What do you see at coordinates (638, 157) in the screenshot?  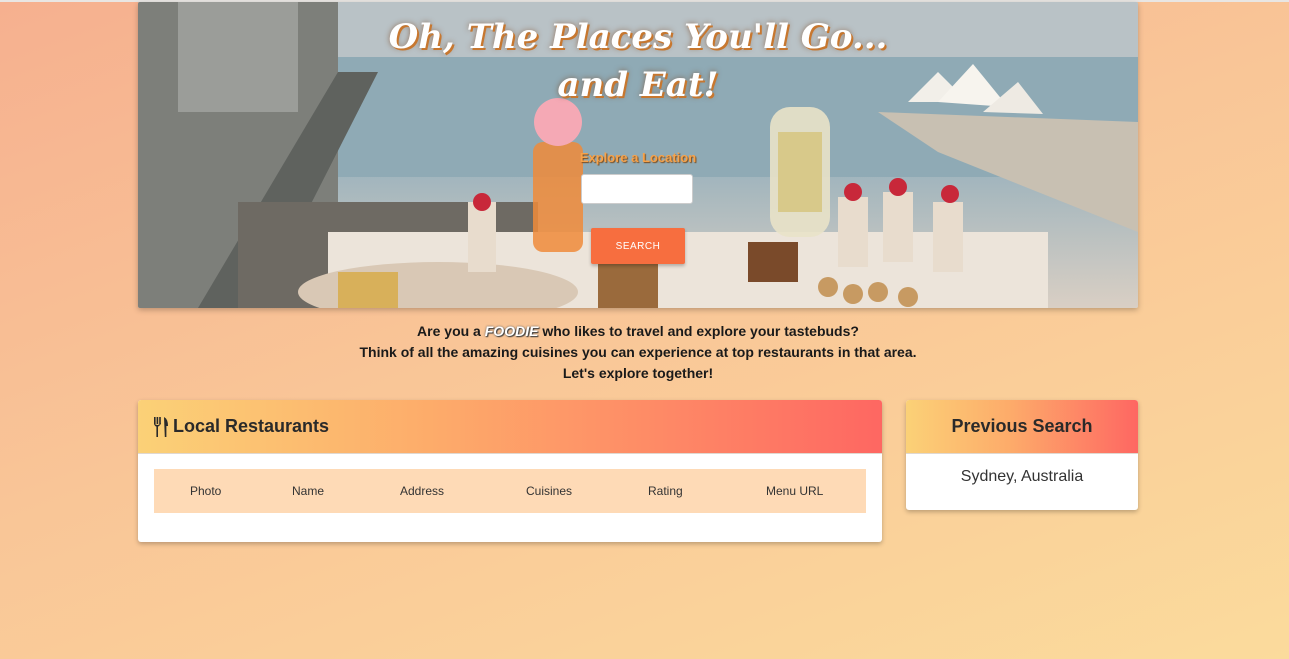 I see `location-label: Explore a Location` at bounding box center [638, 157].